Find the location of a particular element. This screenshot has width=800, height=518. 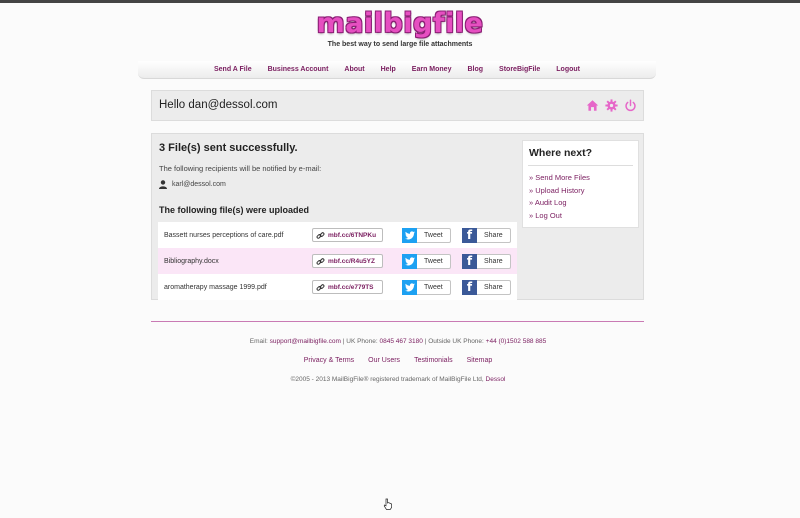

outside-phone: +44 (0)1502 588 885 is located at coordinates (516, 341).